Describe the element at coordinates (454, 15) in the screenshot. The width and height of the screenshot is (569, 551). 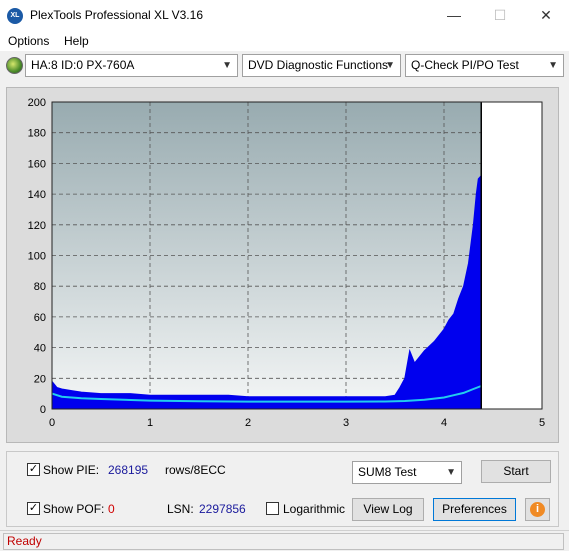
I see `minimize-icon: —` at that location.